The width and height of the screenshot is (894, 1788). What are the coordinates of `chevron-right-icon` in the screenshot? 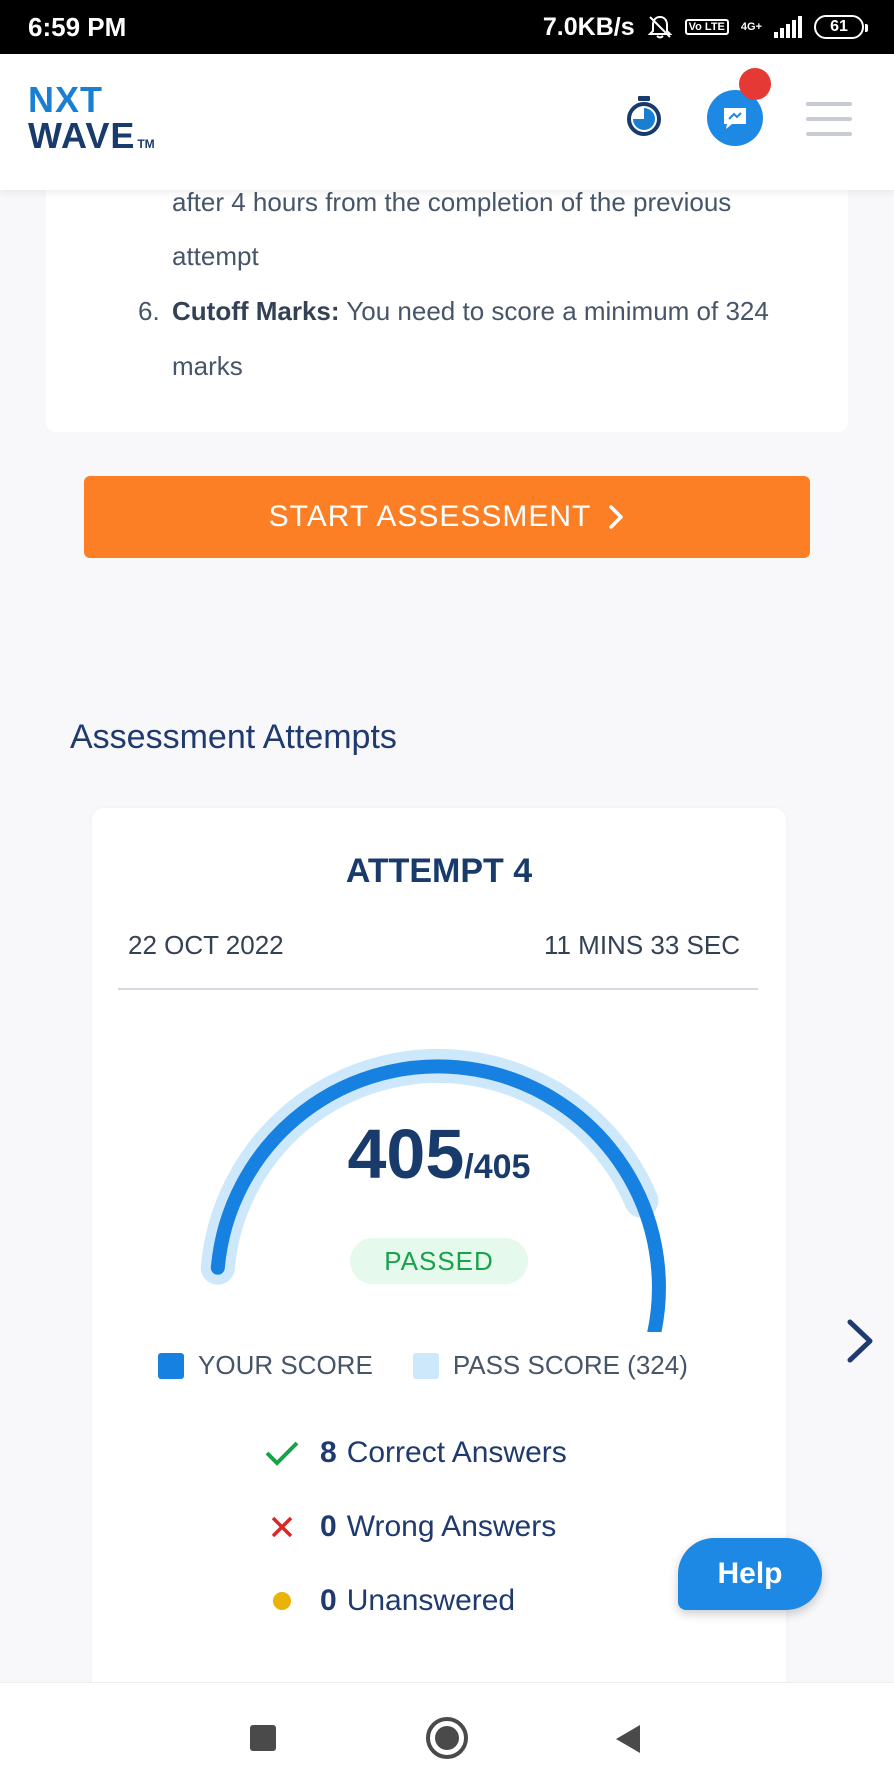 It's located at (616, 517).